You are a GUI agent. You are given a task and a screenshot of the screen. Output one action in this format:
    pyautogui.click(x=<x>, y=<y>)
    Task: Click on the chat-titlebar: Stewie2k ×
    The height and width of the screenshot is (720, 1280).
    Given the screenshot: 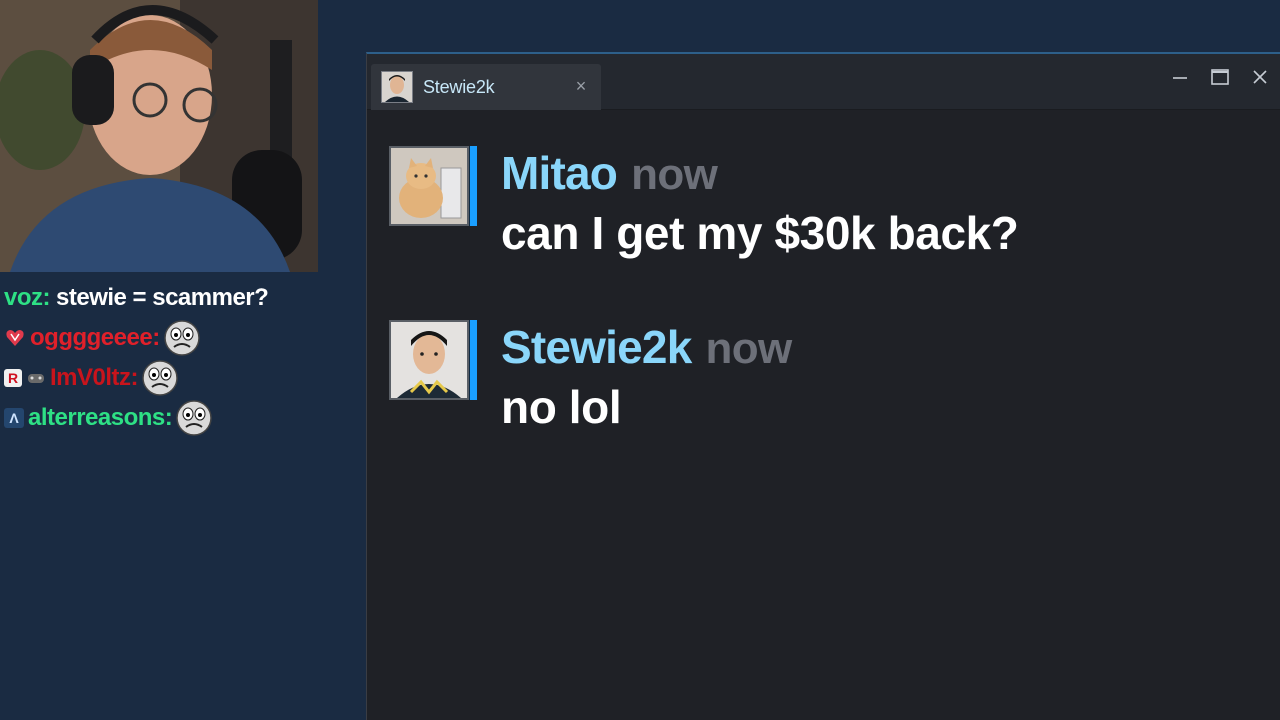 What is the action you would take?
    pyautogui.click(x=823, y=82)
    